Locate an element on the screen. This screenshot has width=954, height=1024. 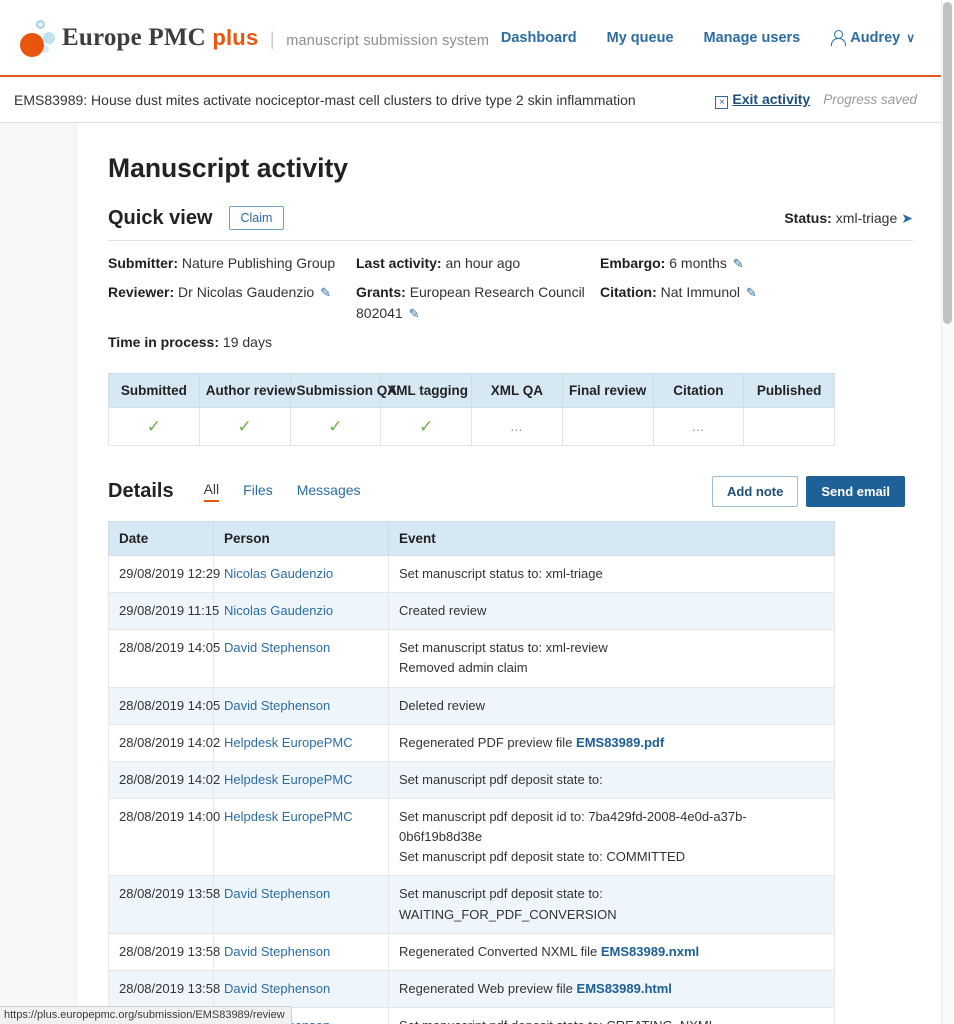
stage-cell-xml-tagging: ✓ is located at coordinates (426, 426).